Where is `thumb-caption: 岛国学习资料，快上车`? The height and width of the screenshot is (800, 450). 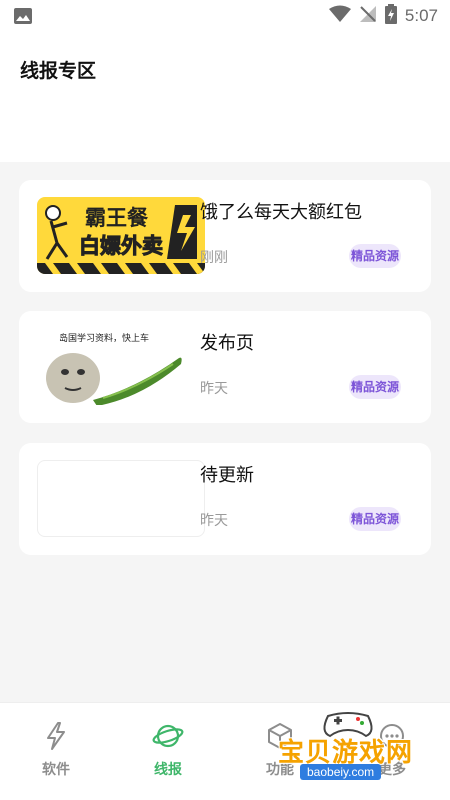
thumb-caption: 岛国学习资料，快上车 is located at coordinates (104, 338).